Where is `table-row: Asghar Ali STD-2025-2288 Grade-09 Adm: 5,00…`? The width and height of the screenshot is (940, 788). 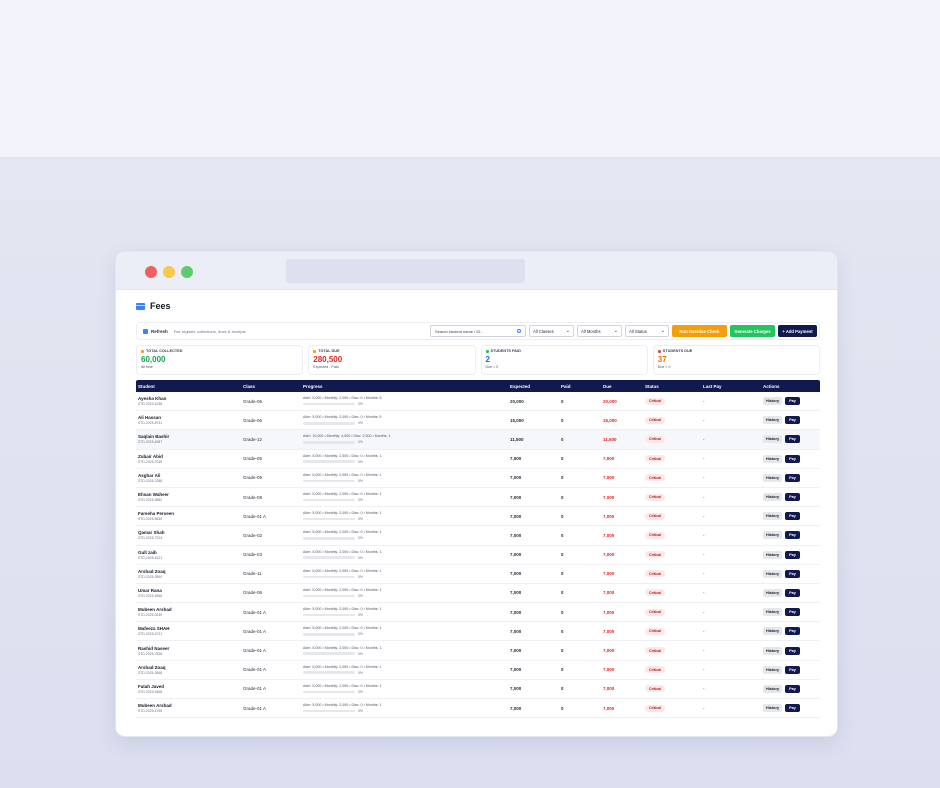
table-row: Asghar Ali STD-2025-2288 Grade-09 Adm: 5,00… is located at coordinates (478, 478).